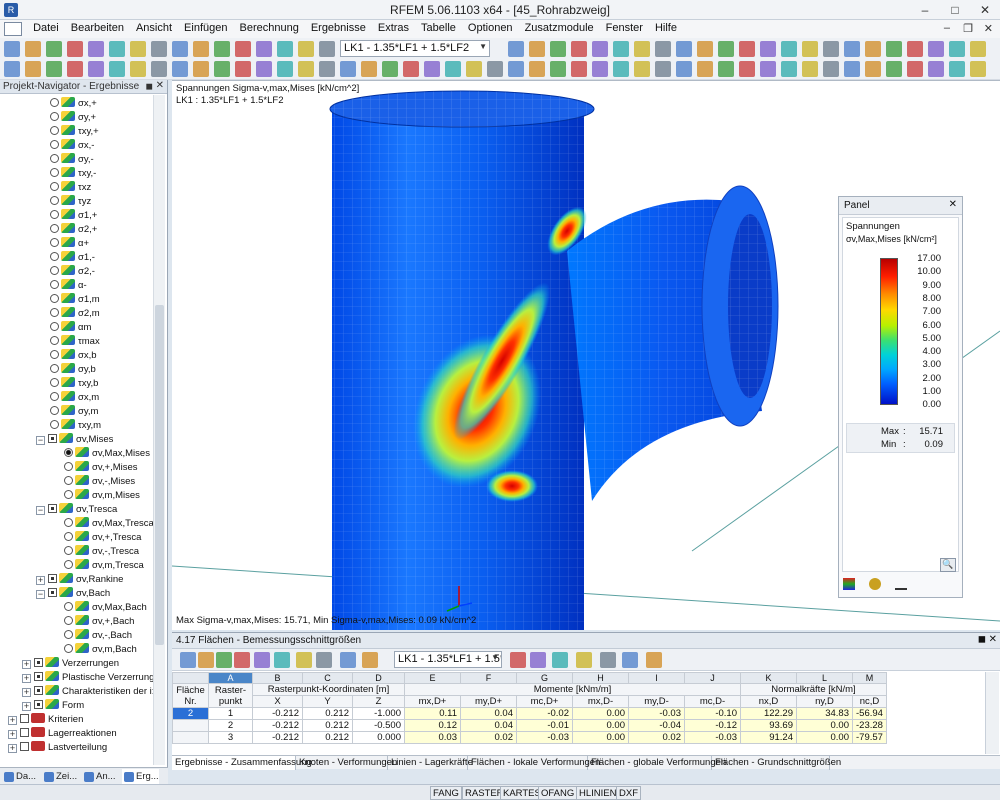  I want to click on menu-item: Ansicht, so click(154, 28).